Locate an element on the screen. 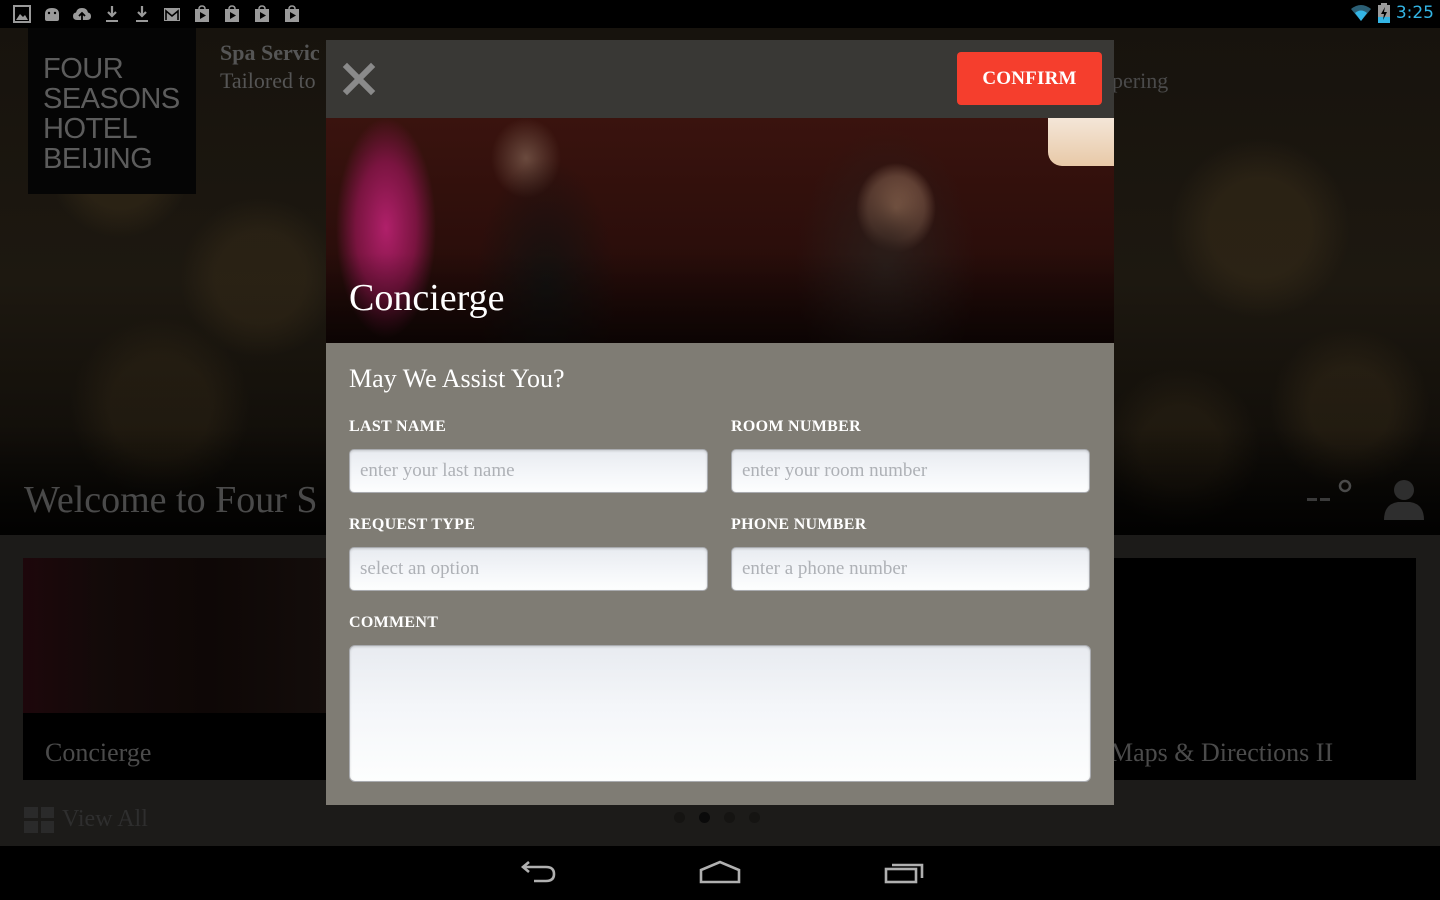  request-type-placeholder: select an option is located at coordinates (420, 568).